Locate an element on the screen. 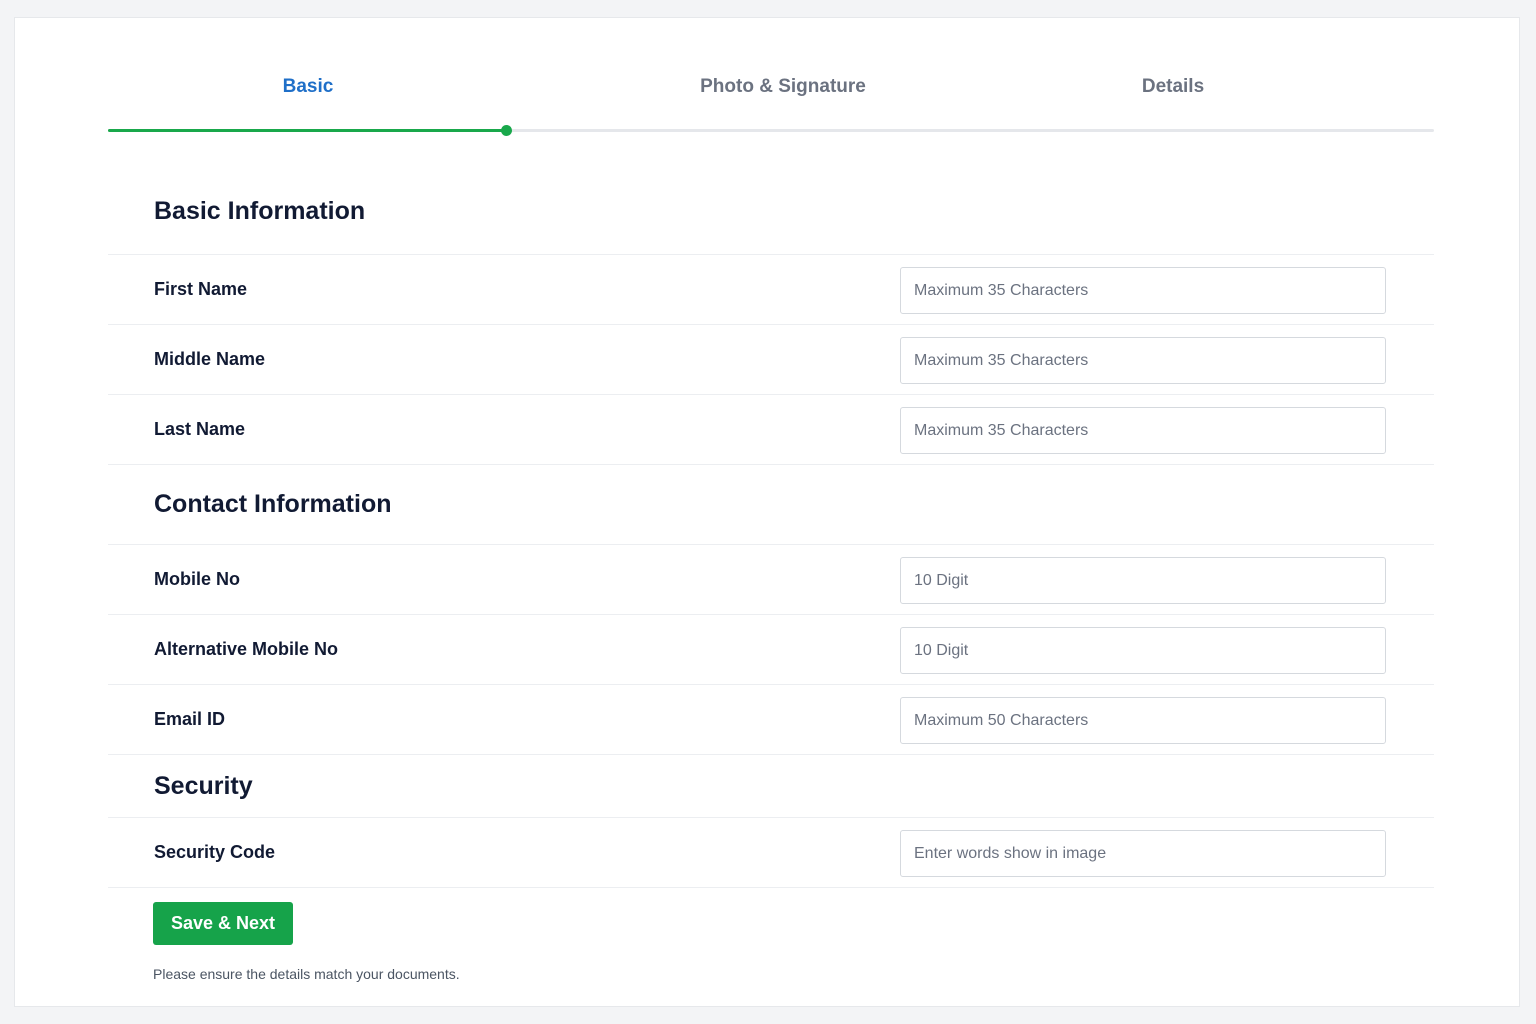  tab-details: Details is located at coordinates (1173, 89).